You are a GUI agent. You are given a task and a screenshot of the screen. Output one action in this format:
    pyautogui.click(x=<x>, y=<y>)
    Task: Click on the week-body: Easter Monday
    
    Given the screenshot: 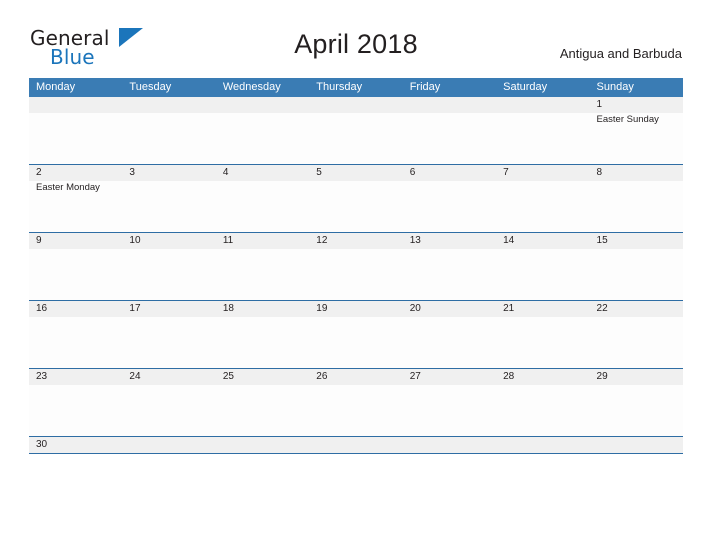 What is the action you would take?
    pyautogui.click(x=356, y=206)
    